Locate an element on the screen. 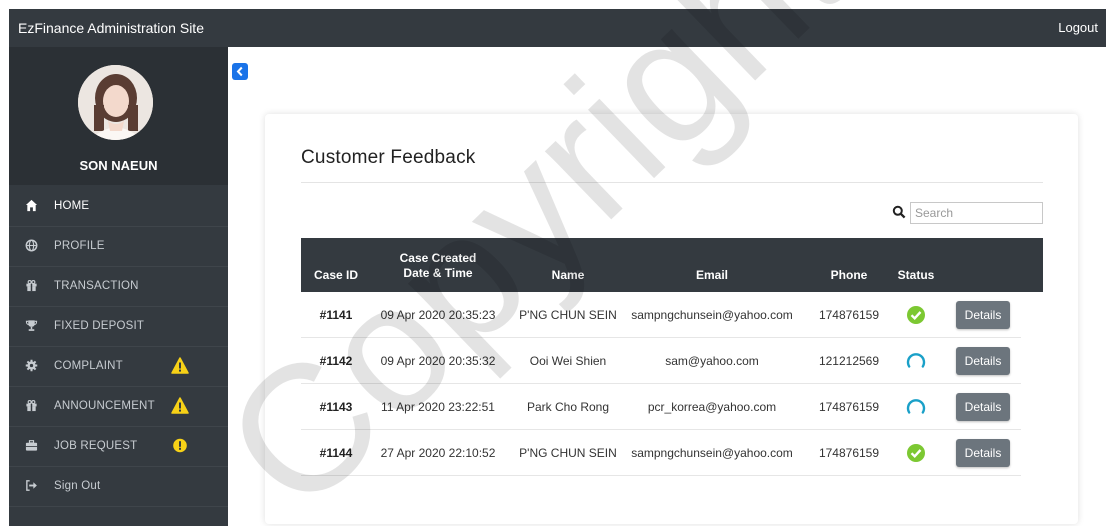 This screenshot has height=526, width=1115. top-navbar: EzFinance Administration Site Logout is located at coordinates (557, 28).